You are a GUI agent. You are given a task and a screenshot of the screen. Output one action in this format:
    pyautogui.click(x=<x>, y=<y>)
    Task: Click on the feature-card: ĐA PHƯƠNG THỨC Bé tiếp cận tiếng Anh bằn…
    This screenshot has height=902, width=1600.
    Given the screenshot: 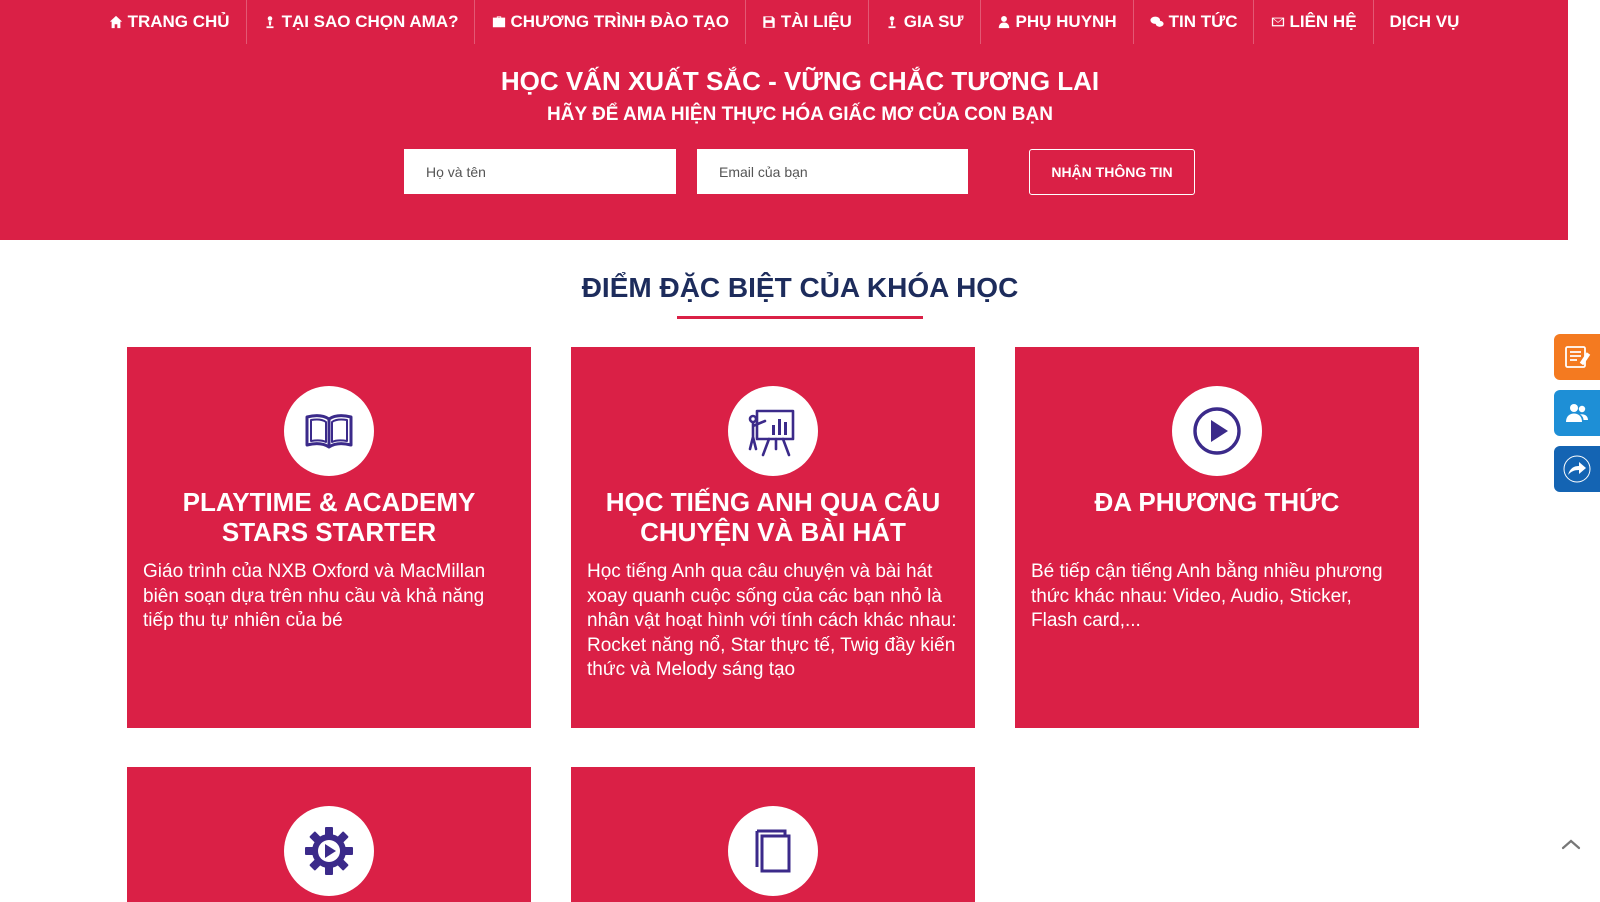 What is the action you would take?
    pyautogui.click(x=1217, y=537)
    